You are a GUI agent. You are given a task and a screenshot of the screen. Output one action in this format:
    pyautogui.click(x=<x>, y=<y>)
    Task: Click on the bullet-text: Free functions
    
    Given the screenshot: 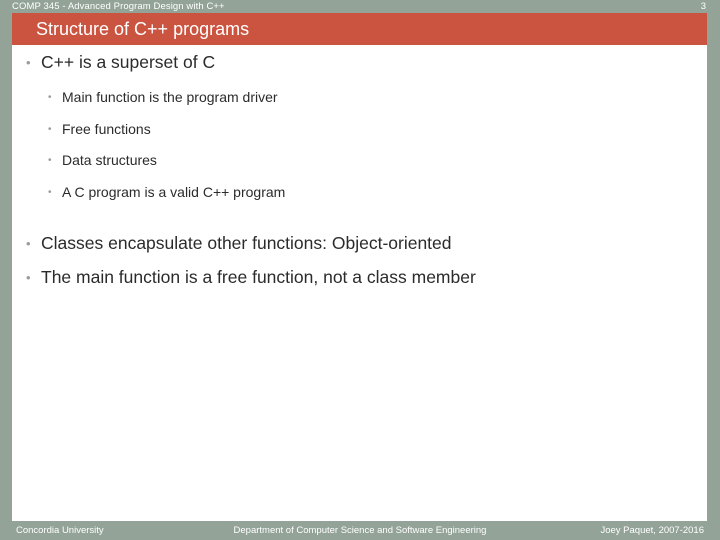 What is the action you would take?
    pyautogui.click(x=106, y=128)
    